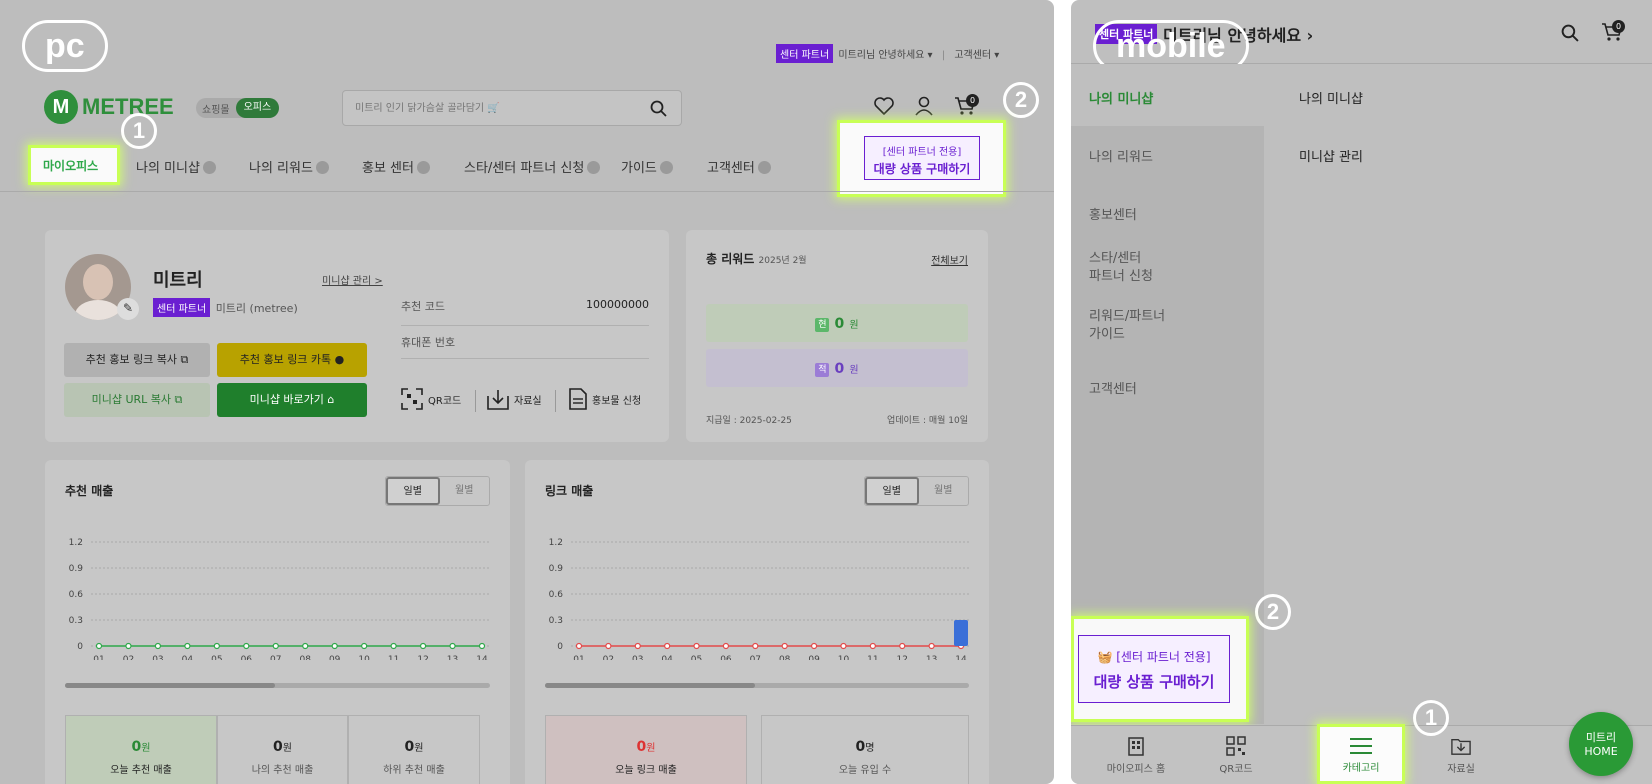  What do you see at coordinates (65, 46) in the screenshot?
I see `pc-label: pc` at bounding box center [65, 46].